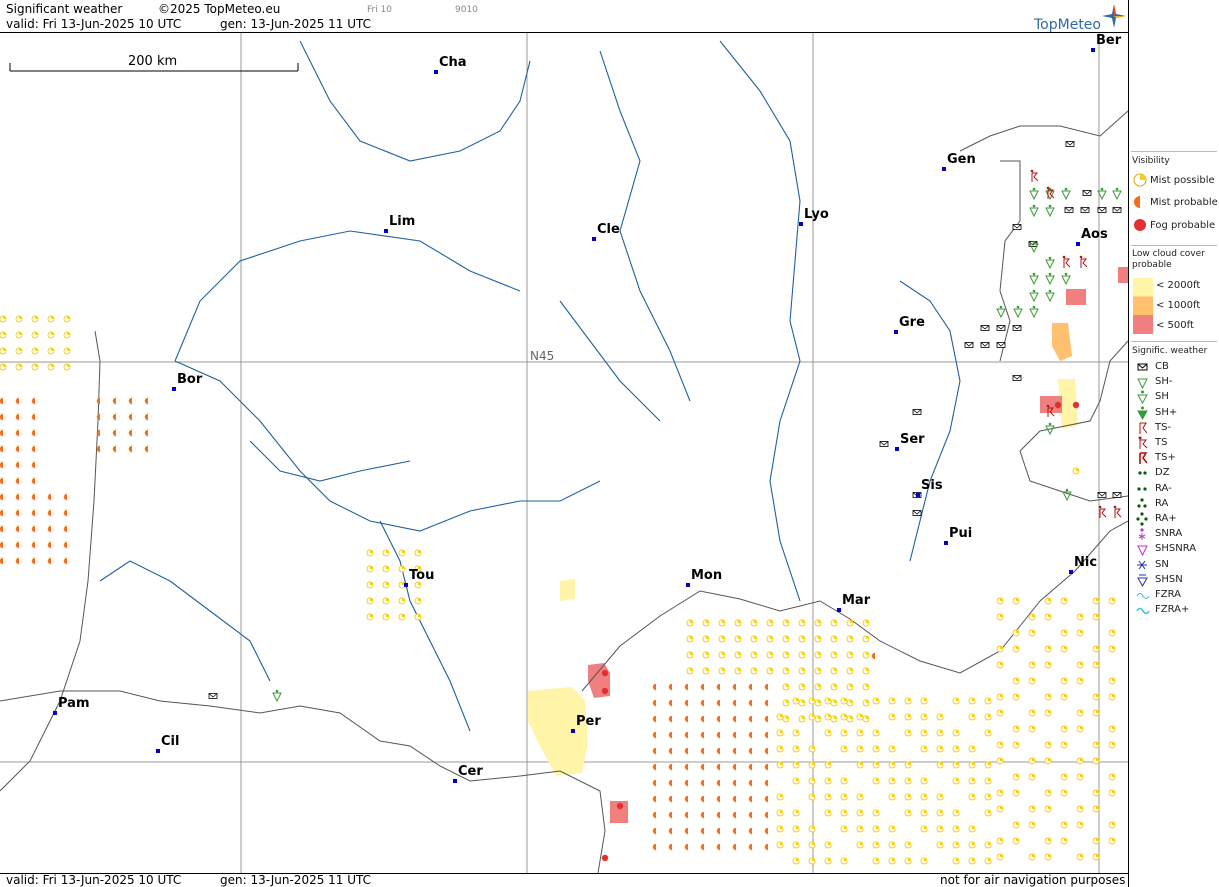 This screenshot has width=1219, height=887. Describe the element at coordinates (1184, 202) in the screenshot. I see `legend-mist-probable: Mist probable` at that location.